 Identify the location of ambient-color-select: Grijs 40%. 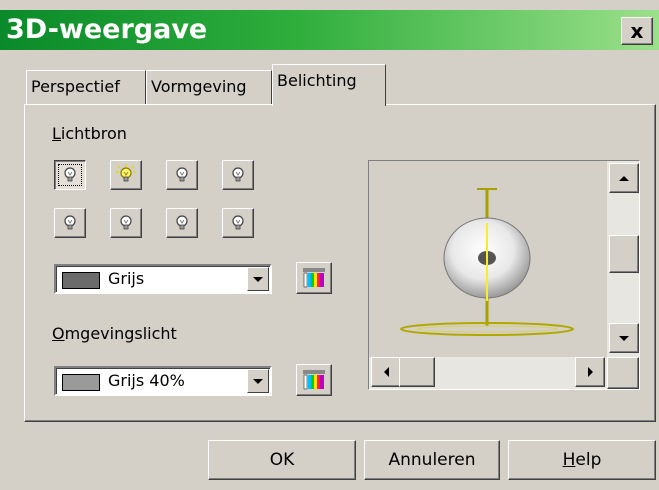
(163, 381).